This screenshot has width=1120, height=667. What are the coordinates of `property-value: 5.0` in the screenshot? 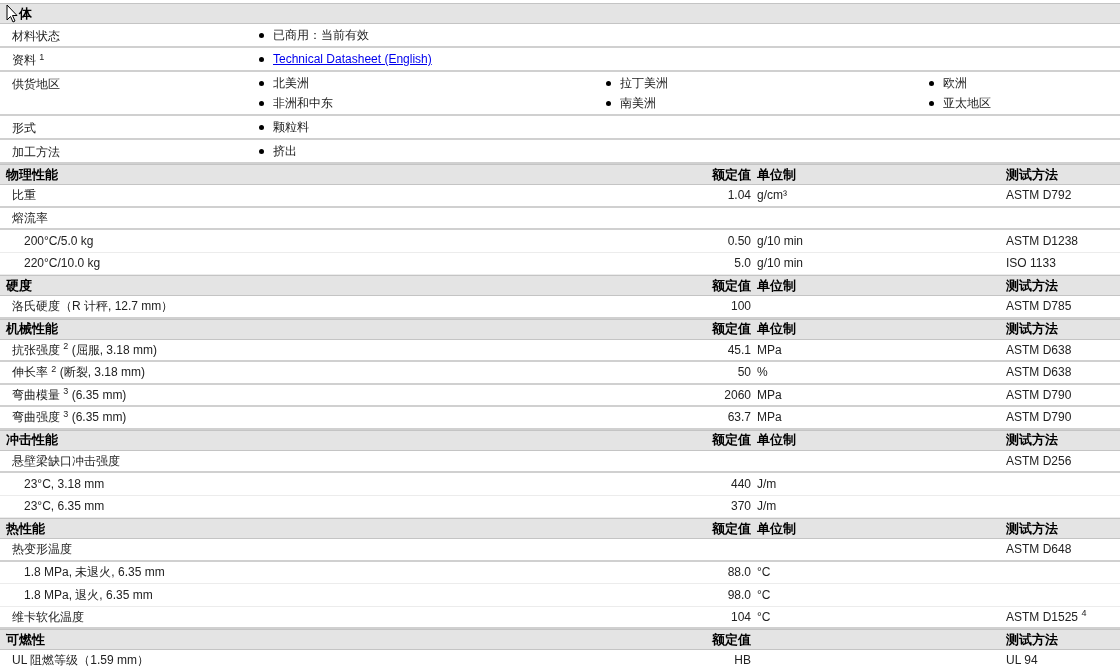 It's located at (742, 263).